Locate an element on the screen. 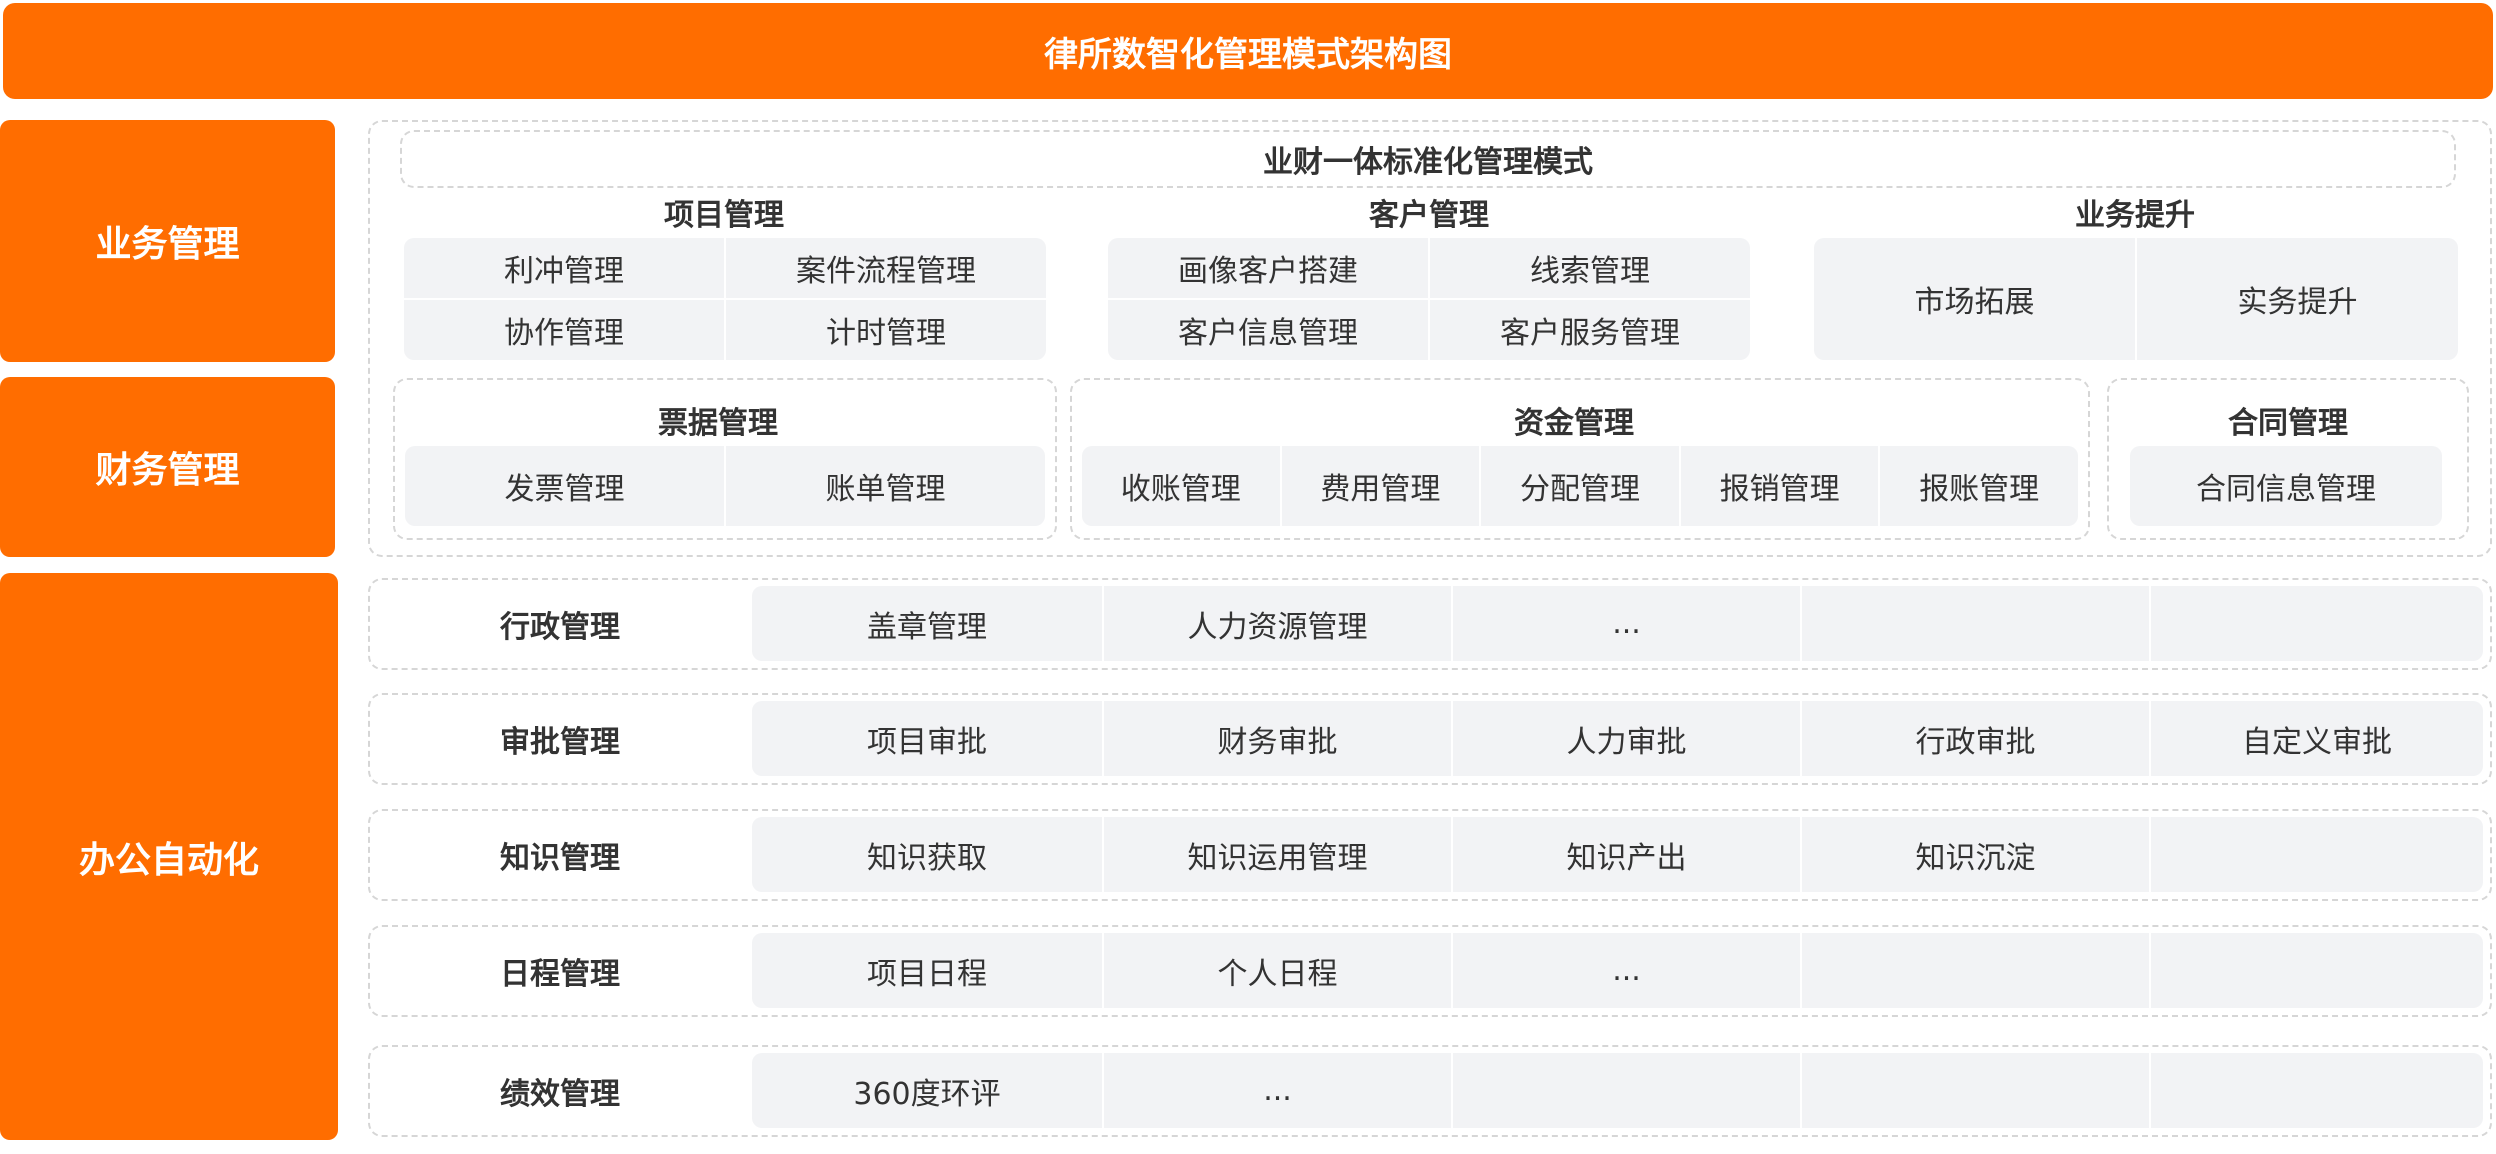  module-cell: 360度环评 is located at coordinates (927, 1090).